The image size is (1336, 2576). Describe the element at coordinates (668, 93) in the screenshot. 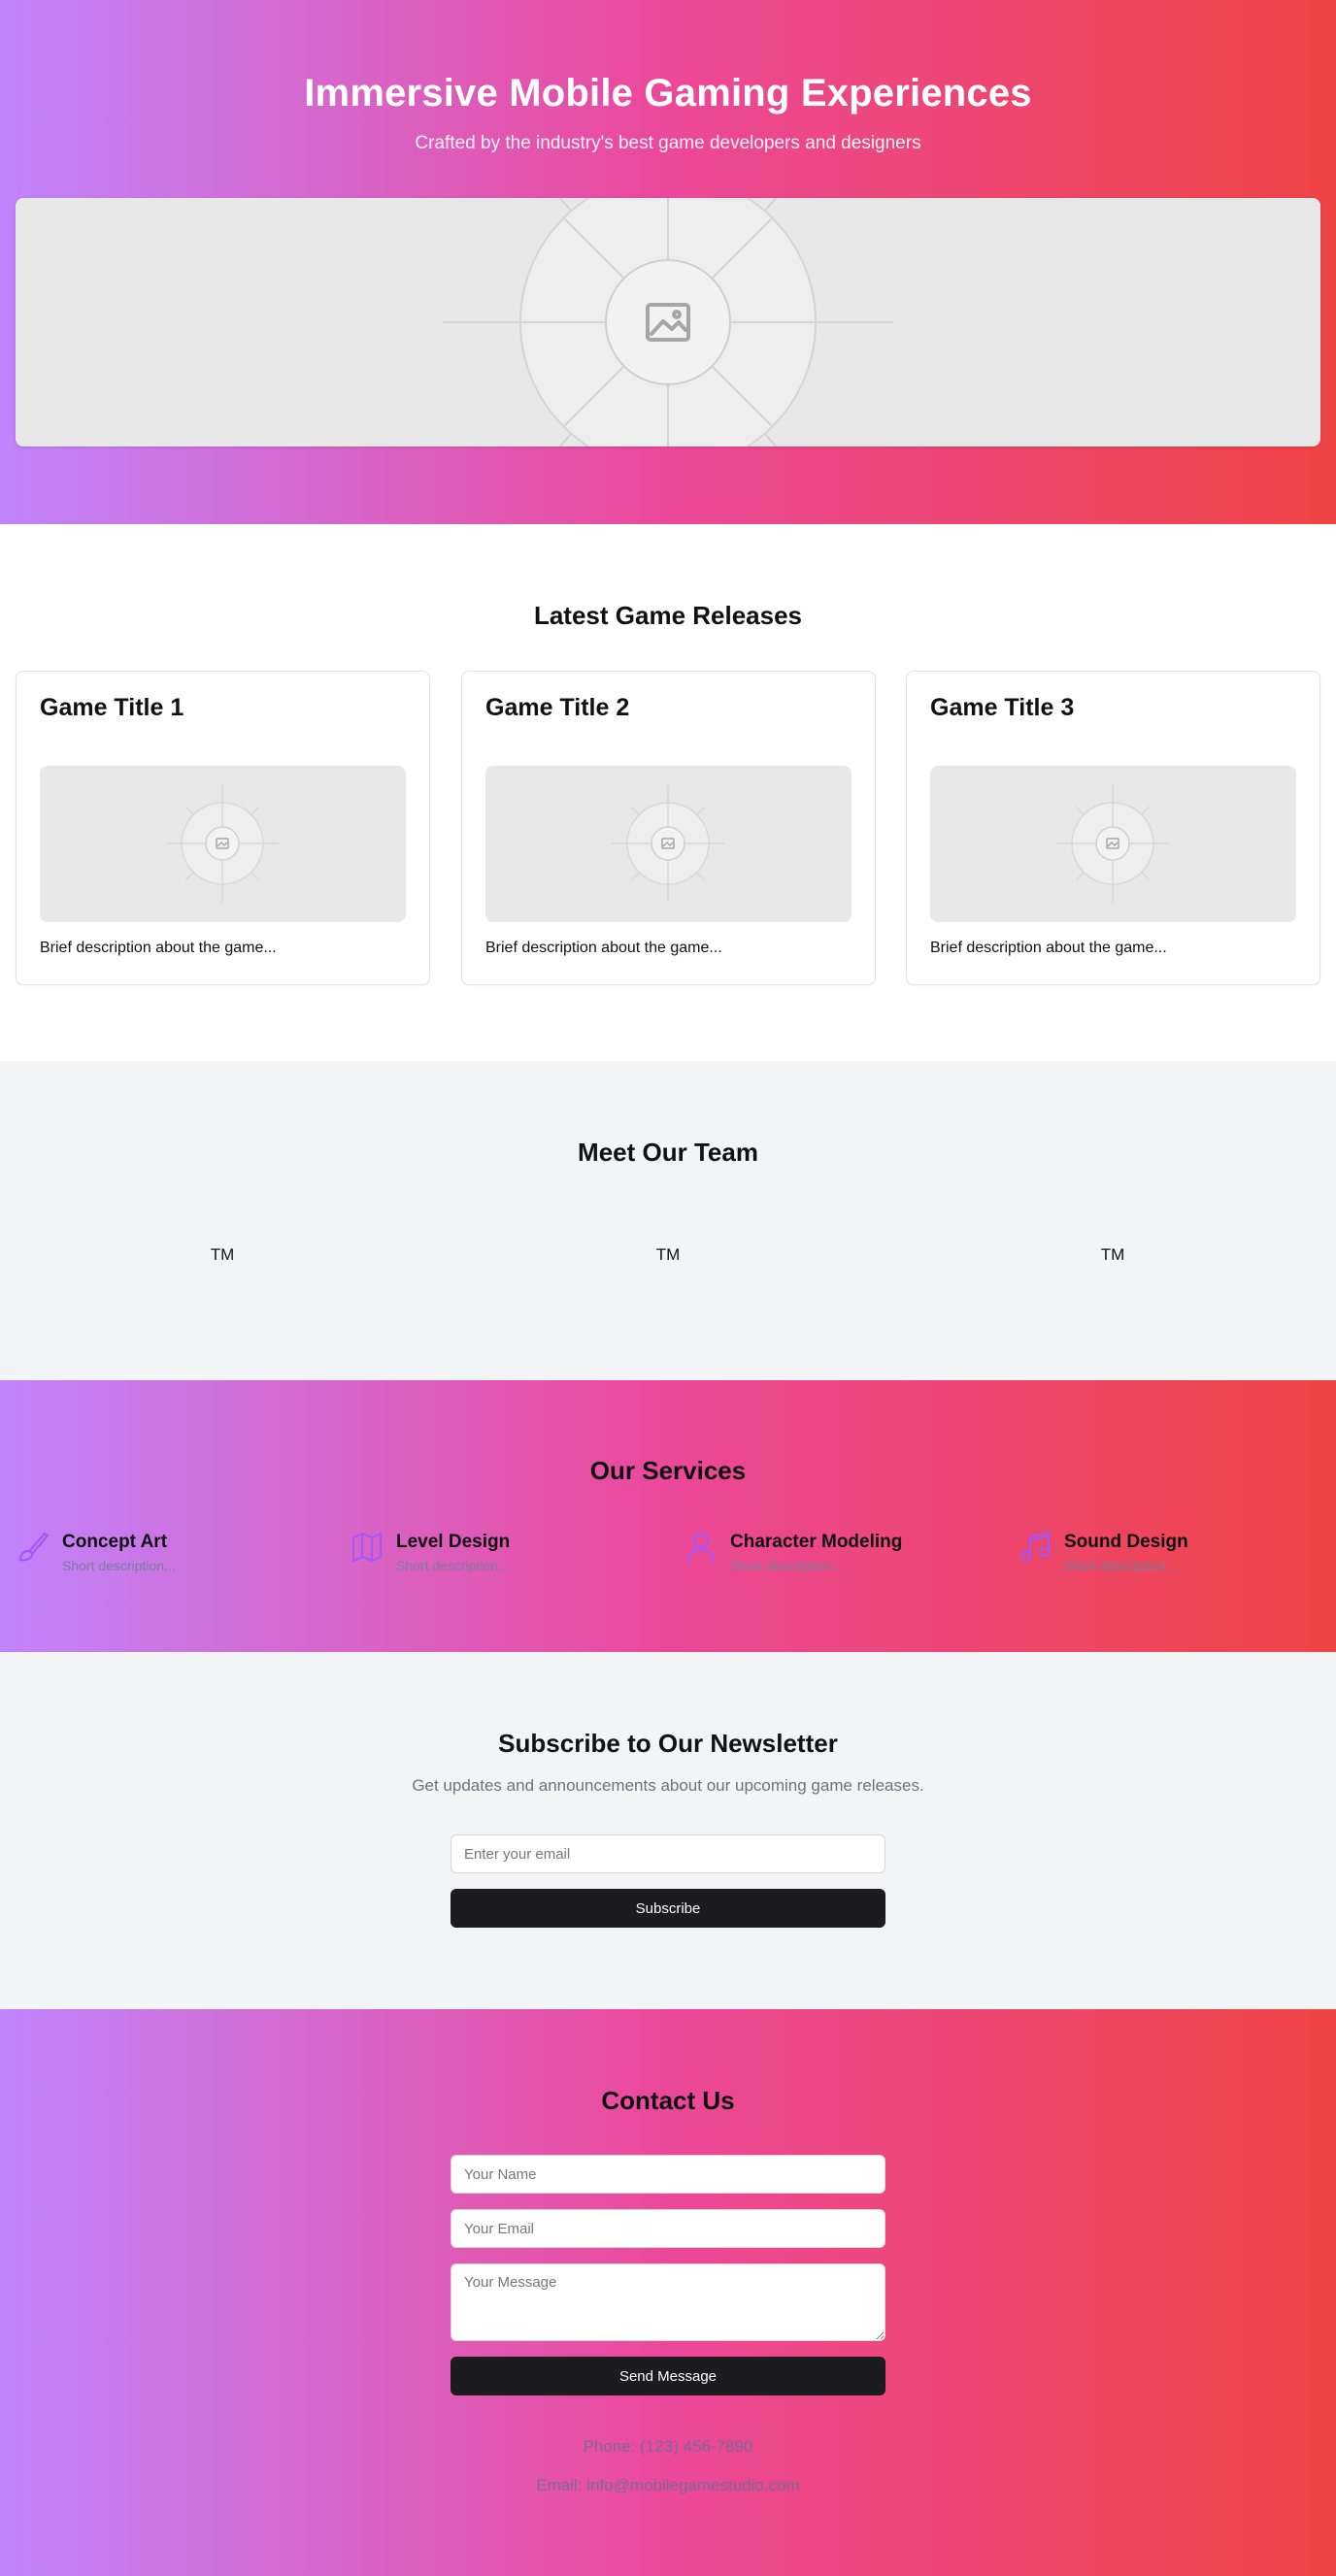

I see `hero-title: Immersive Mobile Gaming Experiences` at that location.